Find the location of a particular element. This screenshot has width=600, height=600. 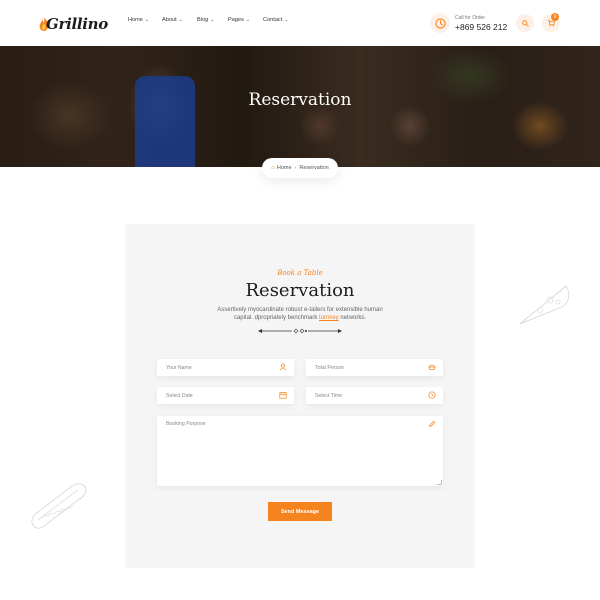

select-date-placeholder: Select Date is located at coordinates (179, 395).